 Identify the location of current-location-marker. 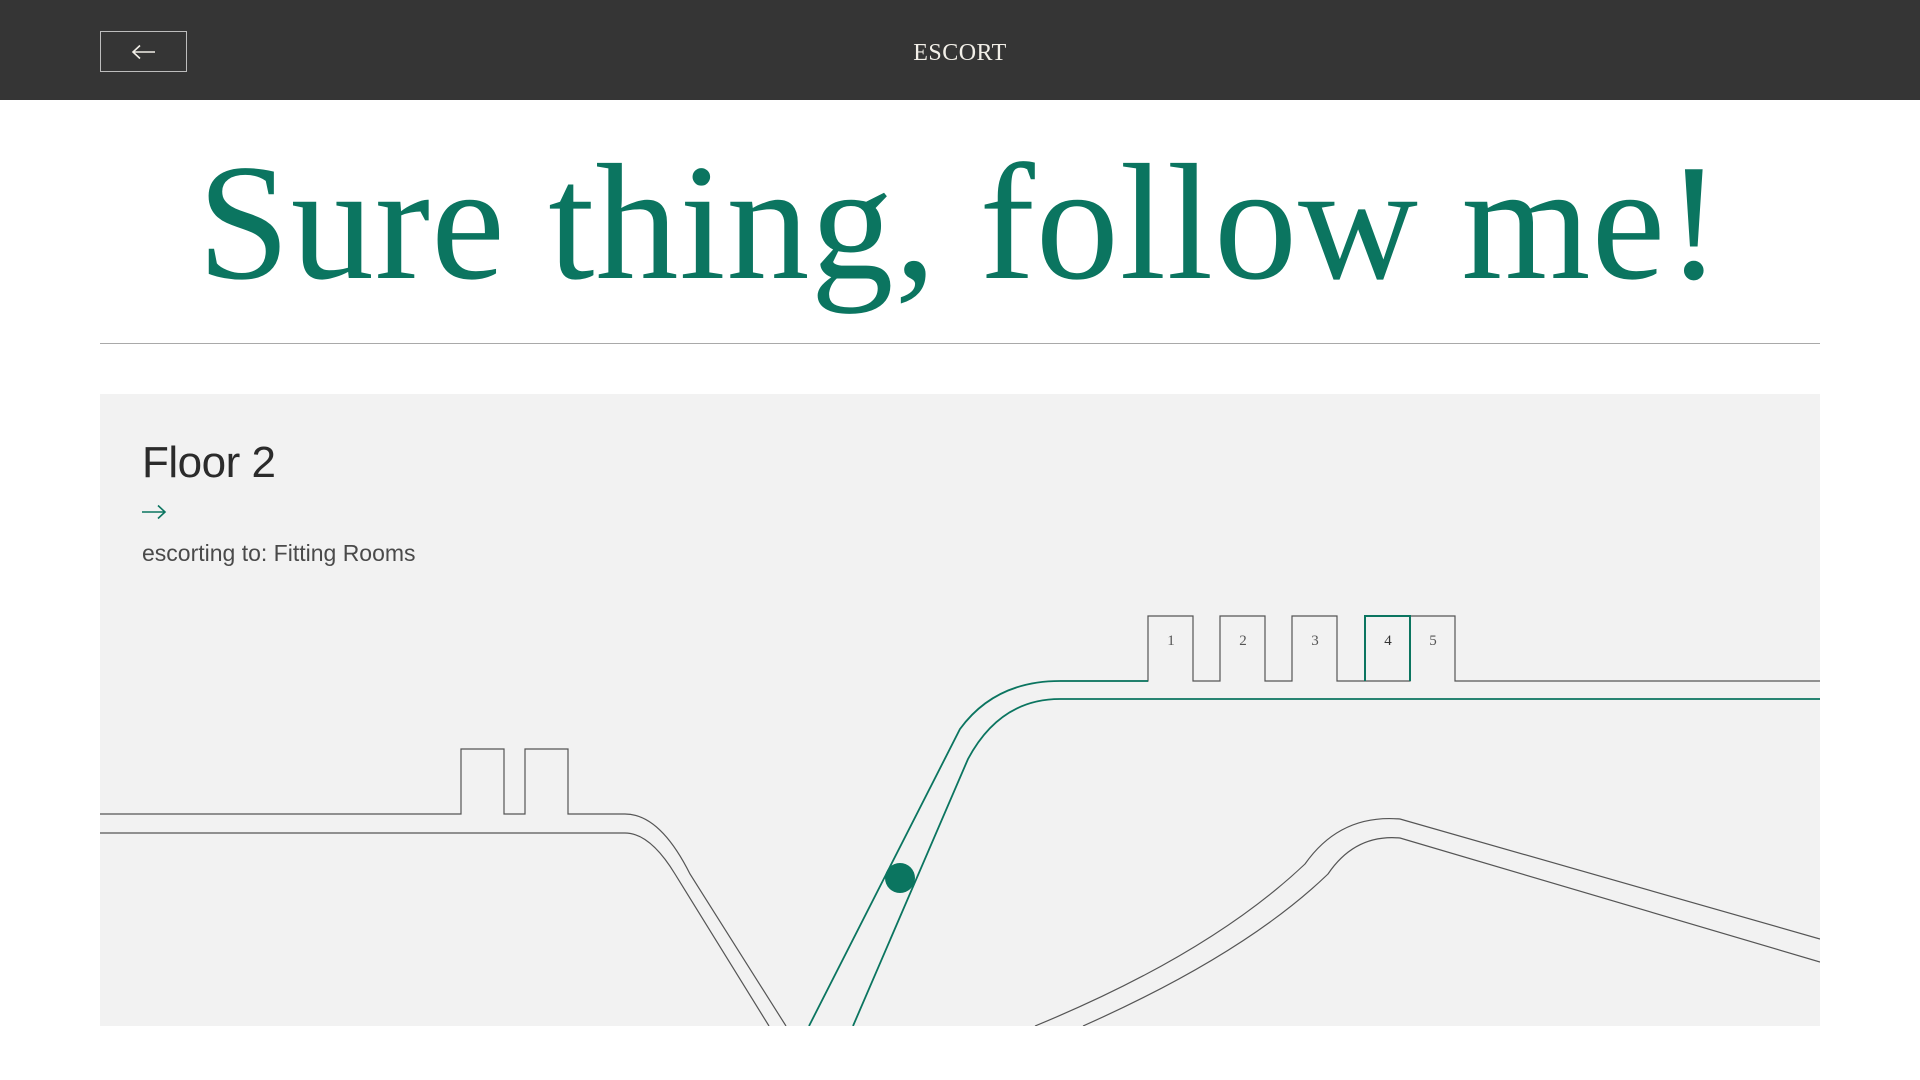
(900, 878).